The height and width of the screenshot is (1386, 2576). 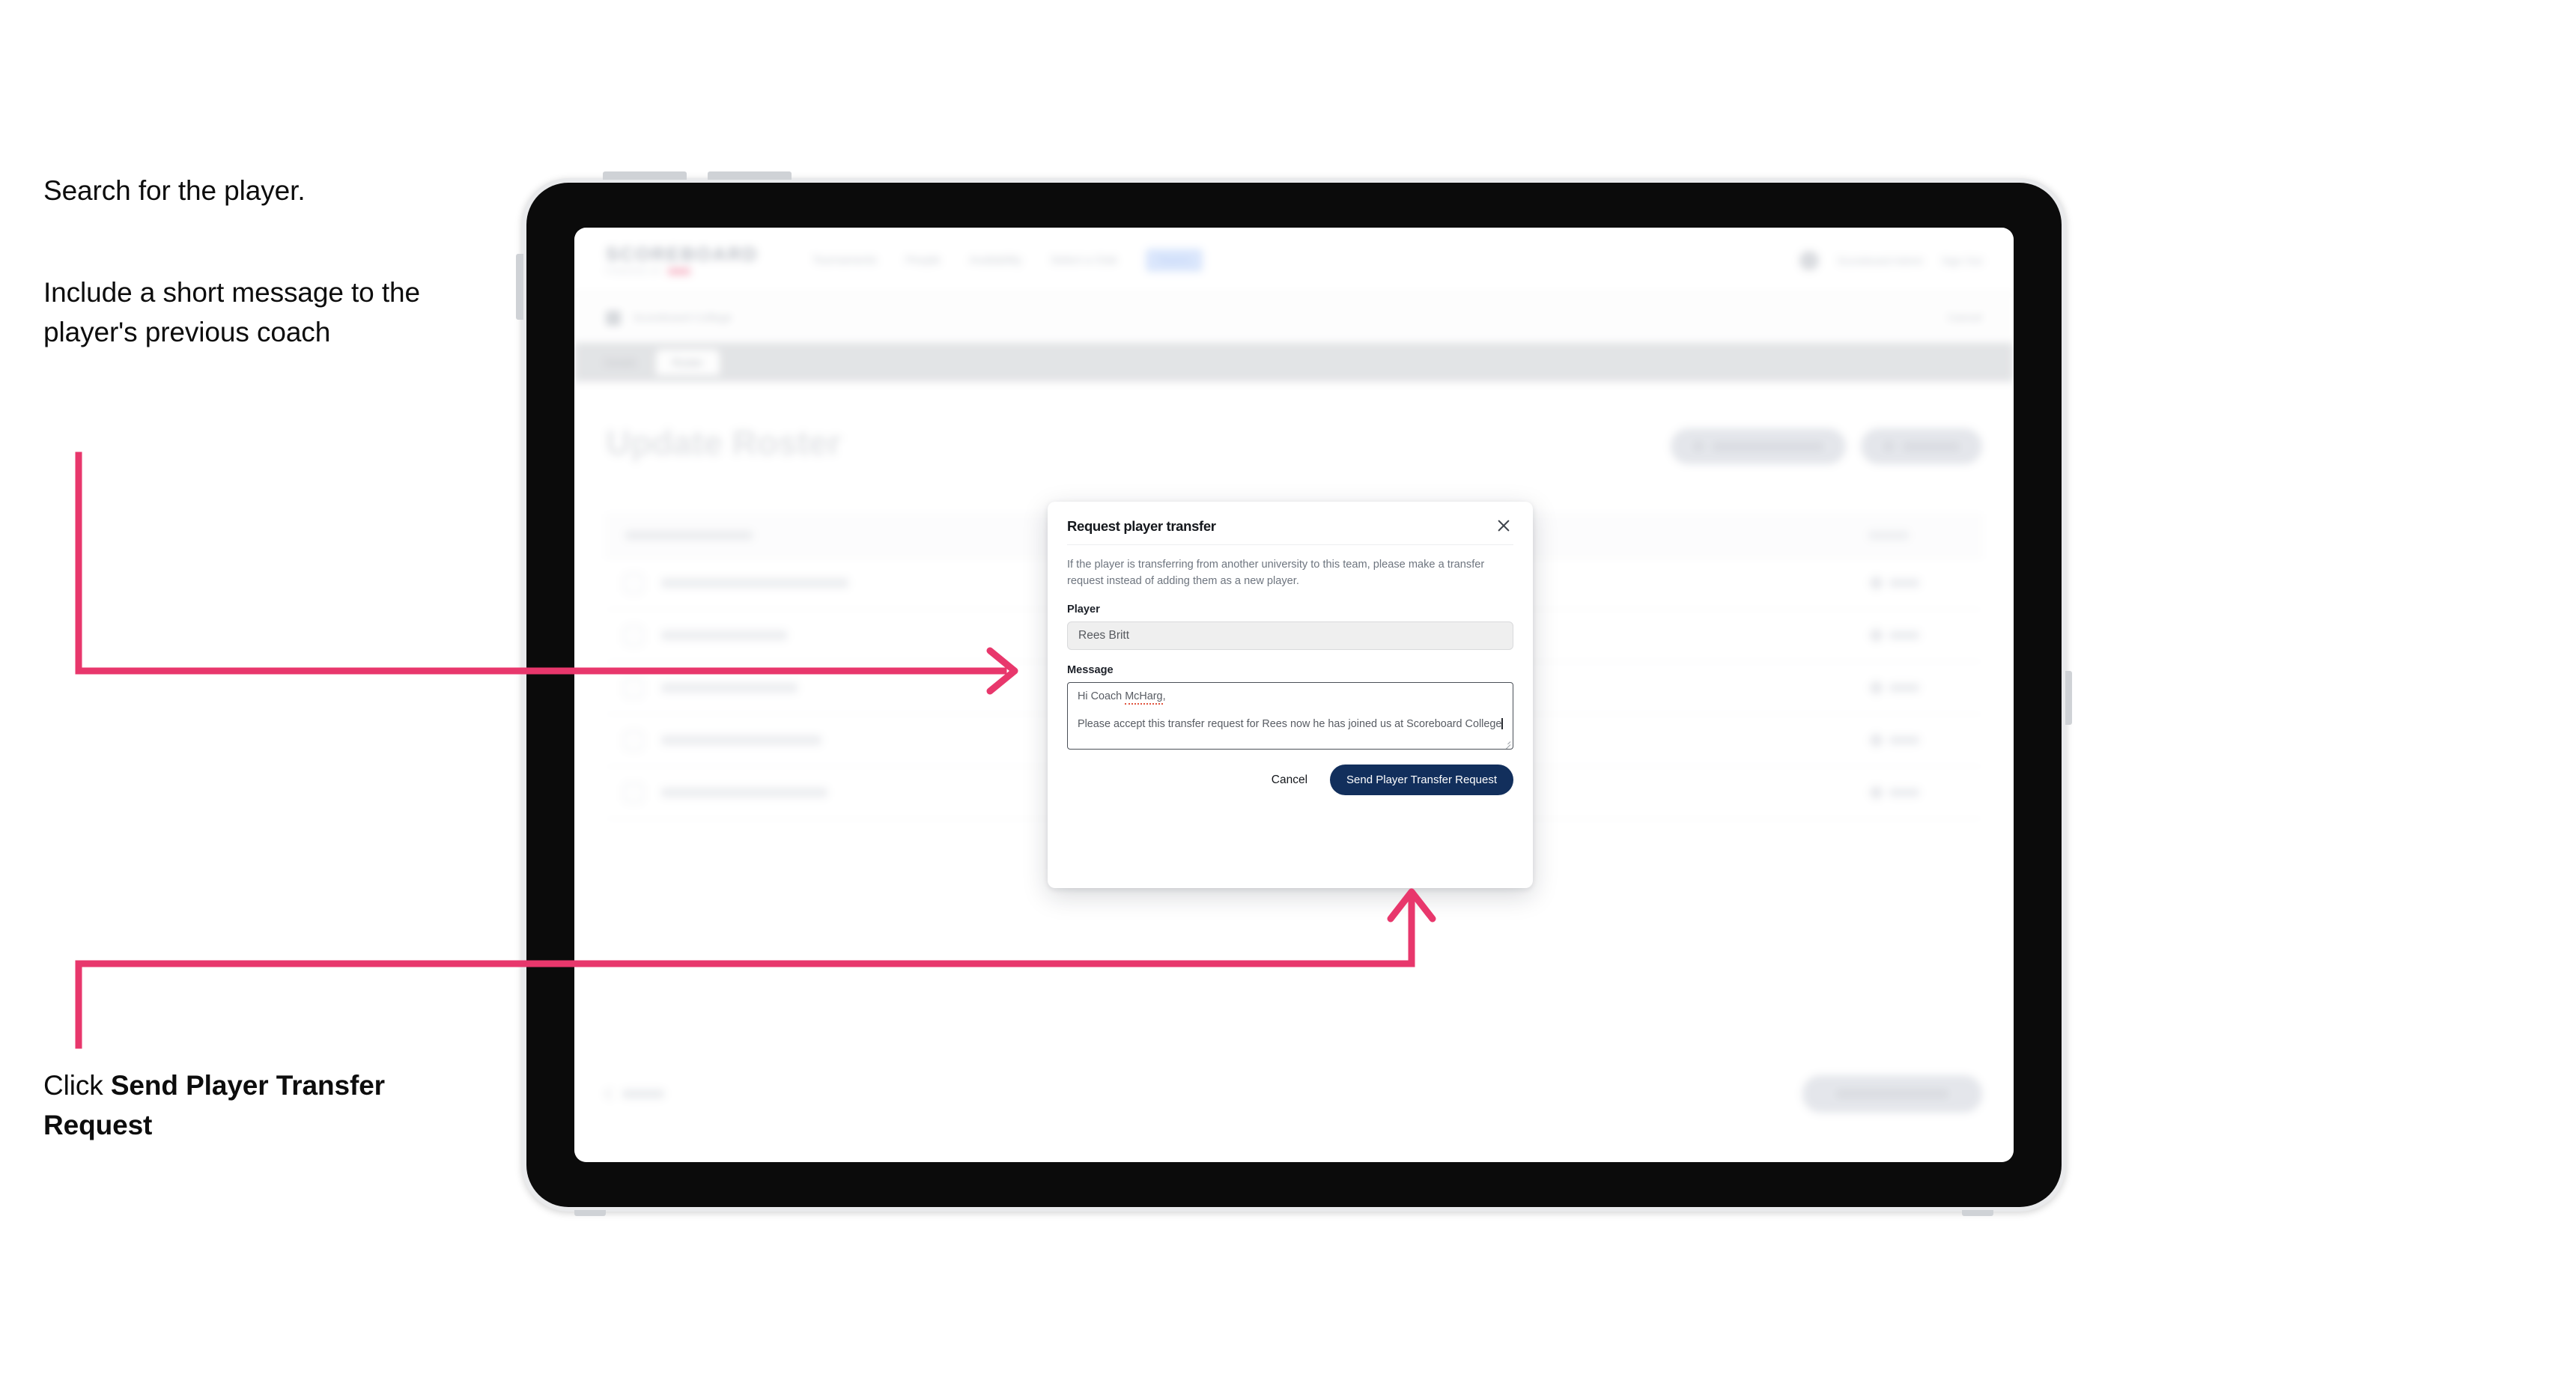 I want to click on modal-title: Request player transfer, so click(x=1141, y=526).